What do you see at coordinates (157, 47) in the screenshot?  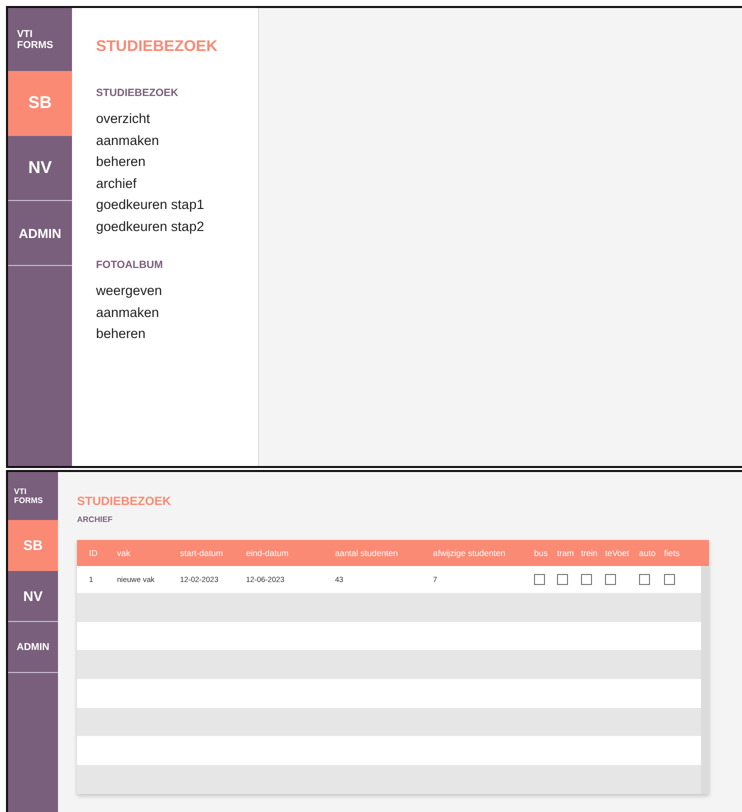 I see `menu-title: STUDIEBEZOEK` at bounding box center [157, 47].